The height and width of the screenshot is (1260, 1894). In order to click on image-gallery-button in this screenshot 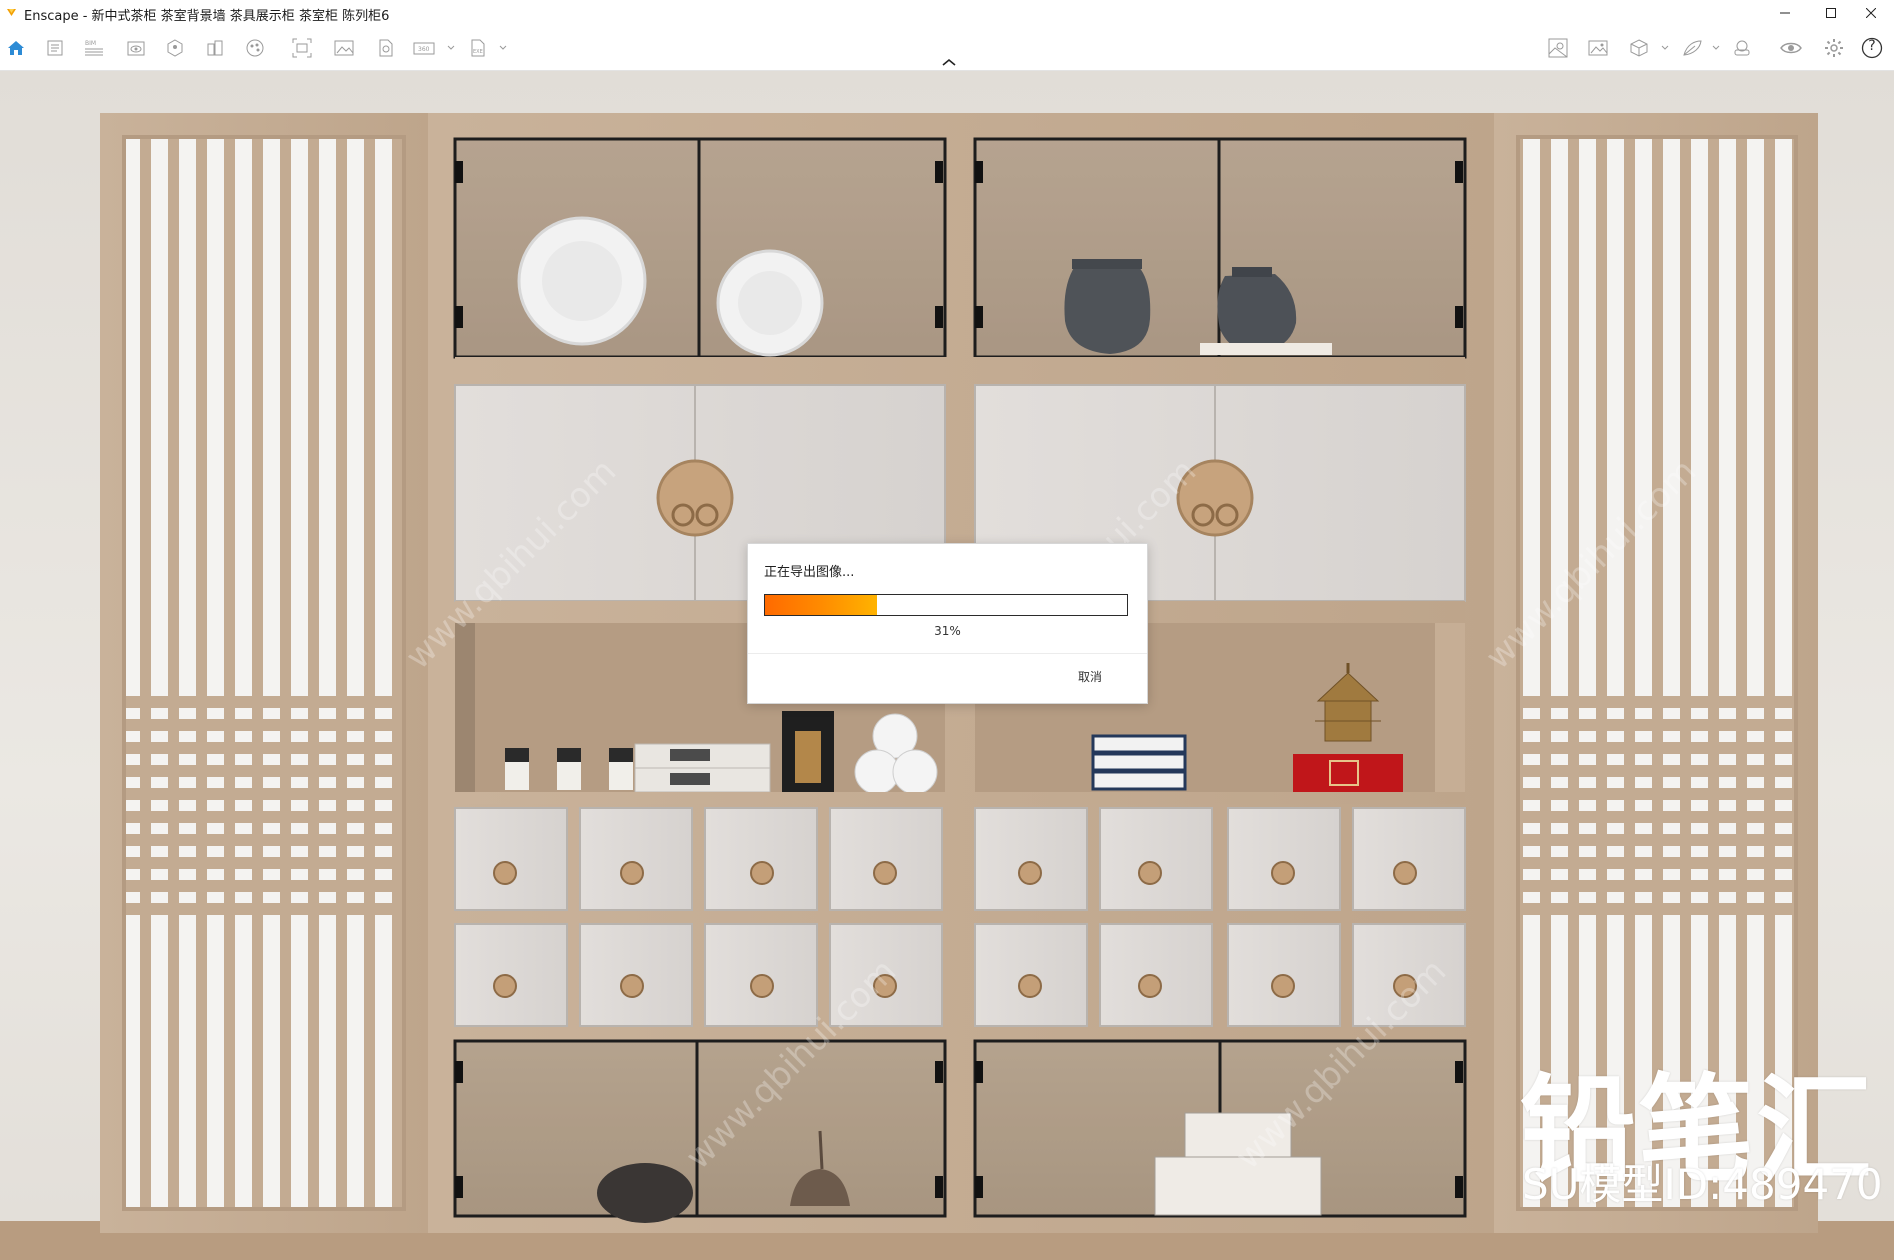, I will do `click(1598, 48)`.